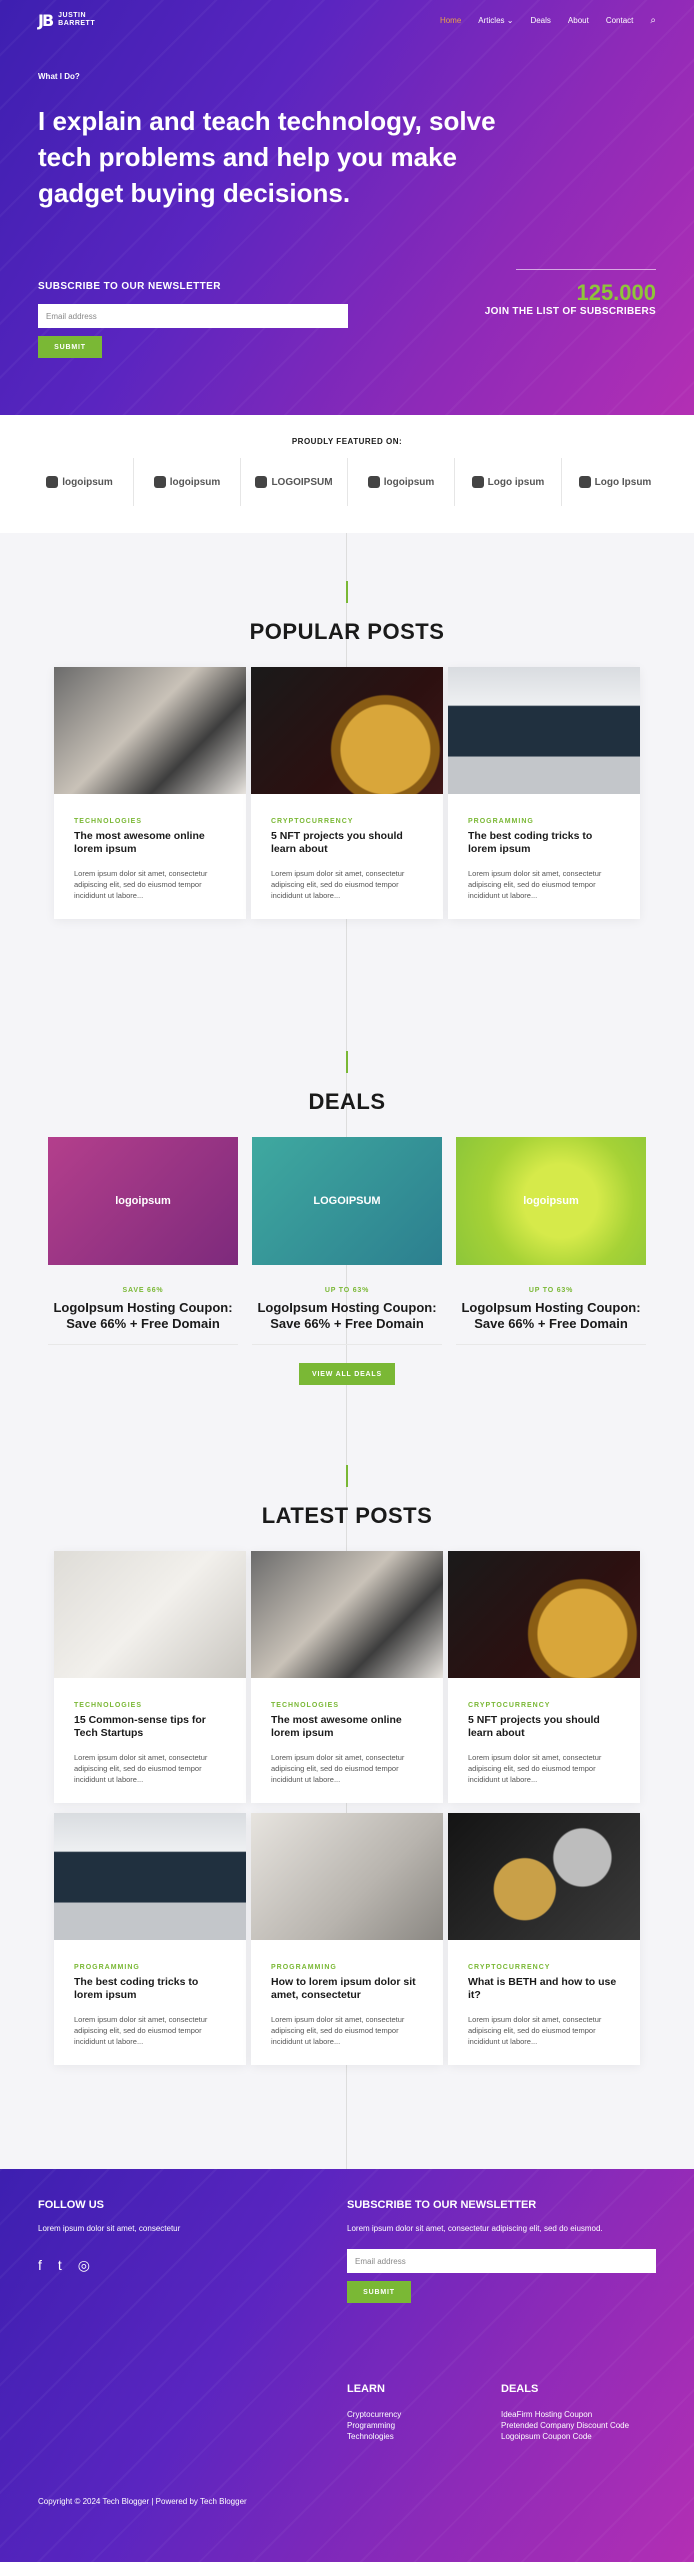 The image size is (694, 2562). I want to click on deals-title: DEALS, so click(520, 2389).